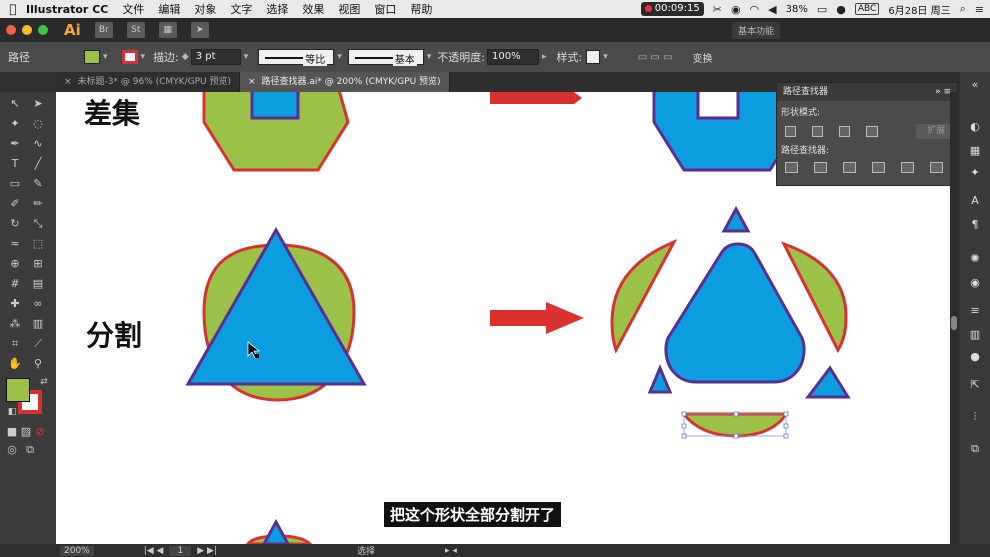 This screenshot has height=557, width=990. Describe the element at coordinates (129, 57) in the screenshot. I see `stroke-swatch` at that location.